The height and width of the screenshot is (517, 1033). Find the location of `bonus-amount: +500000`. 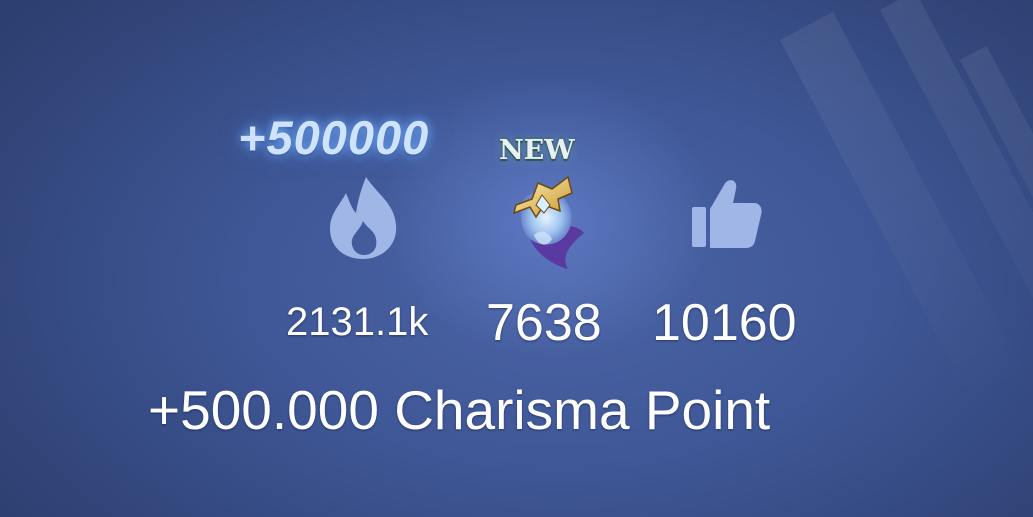

bonus-amount: +500000 is located at coordinates (334, 137).